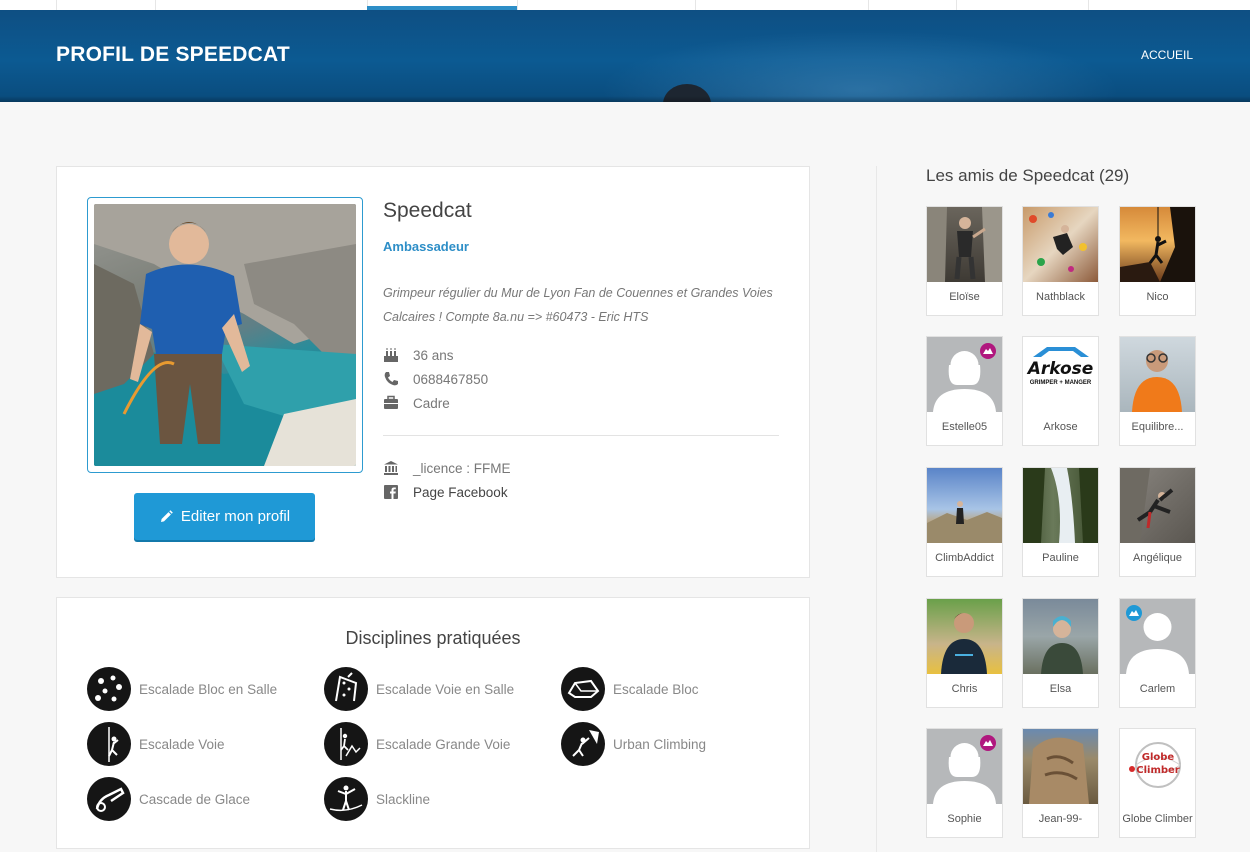 The image size is (1250, 852). What do you see at coordinates (1157, 297) in the screenshot?
I see `friend-name: Nico` at bounding box center [1157, 297].